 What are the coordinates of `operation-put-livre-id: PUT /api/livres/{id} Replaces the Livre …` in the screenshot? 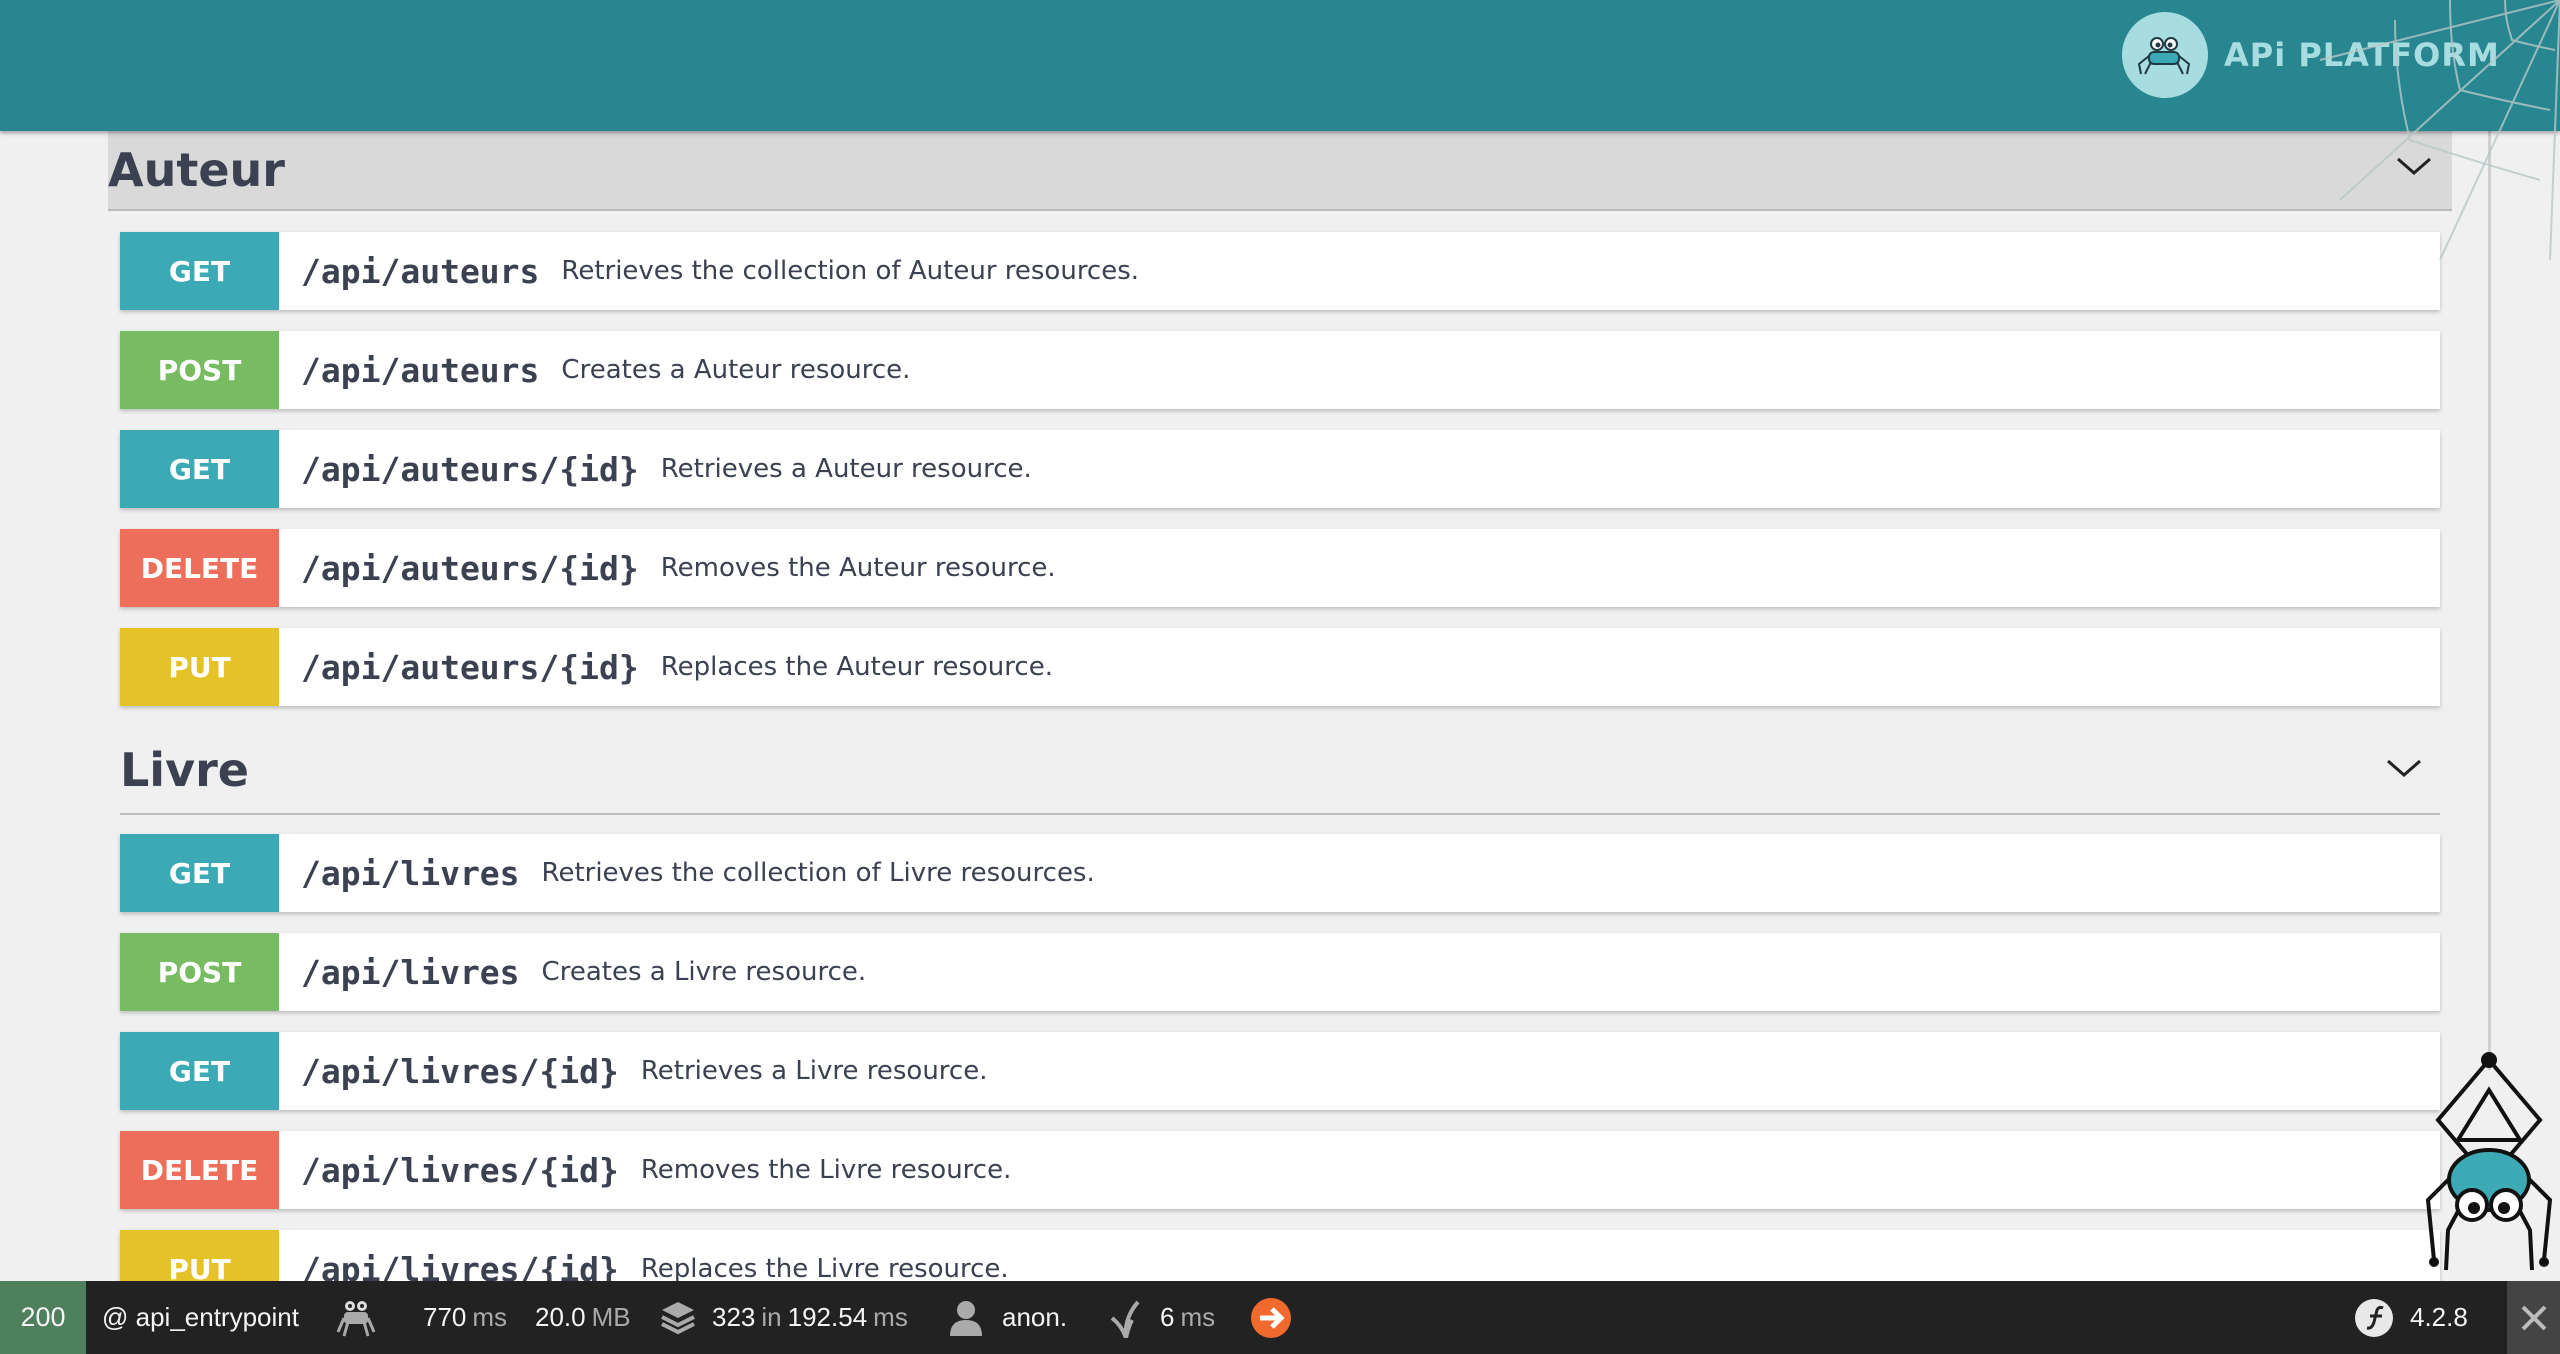 It's located at (1280, 1255).